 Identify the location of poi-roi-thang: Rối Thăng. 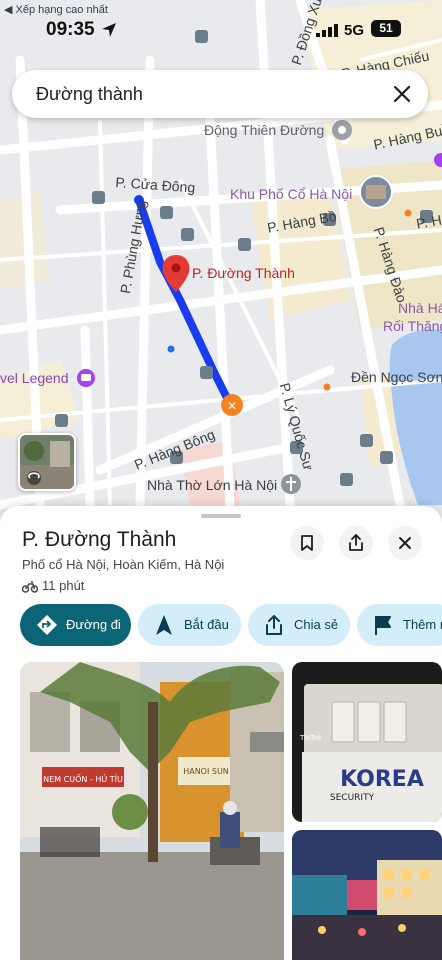
(412, 326).